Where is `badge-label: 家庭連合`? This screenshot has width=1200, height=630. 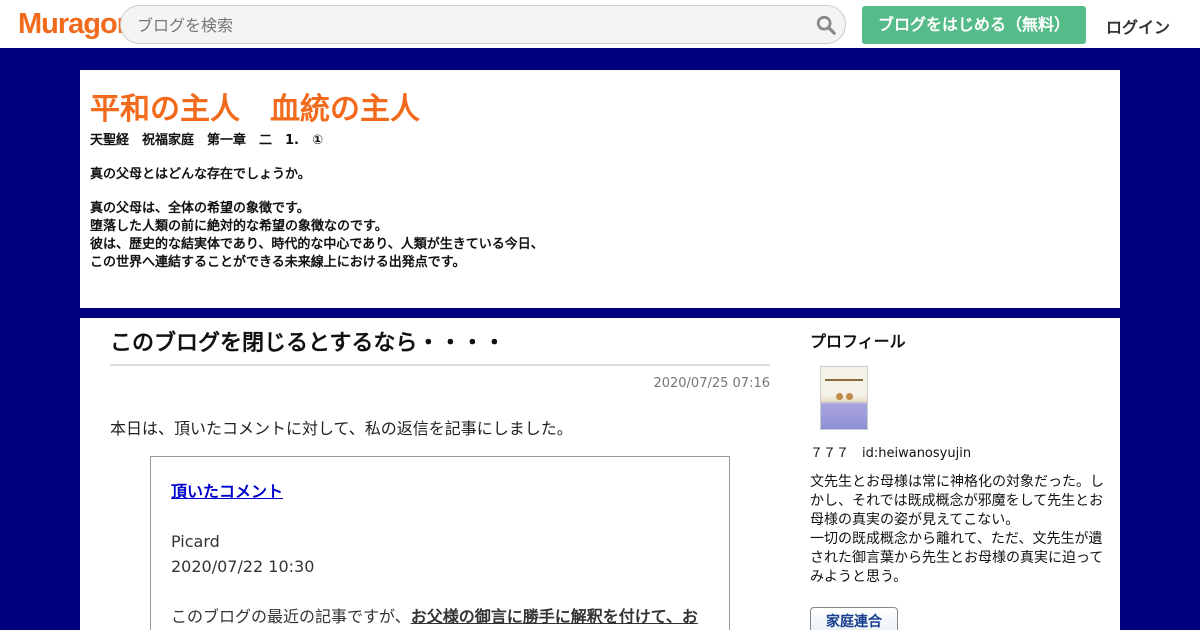 badge-label: 家庭連合 is located at coordinates (854, 622).